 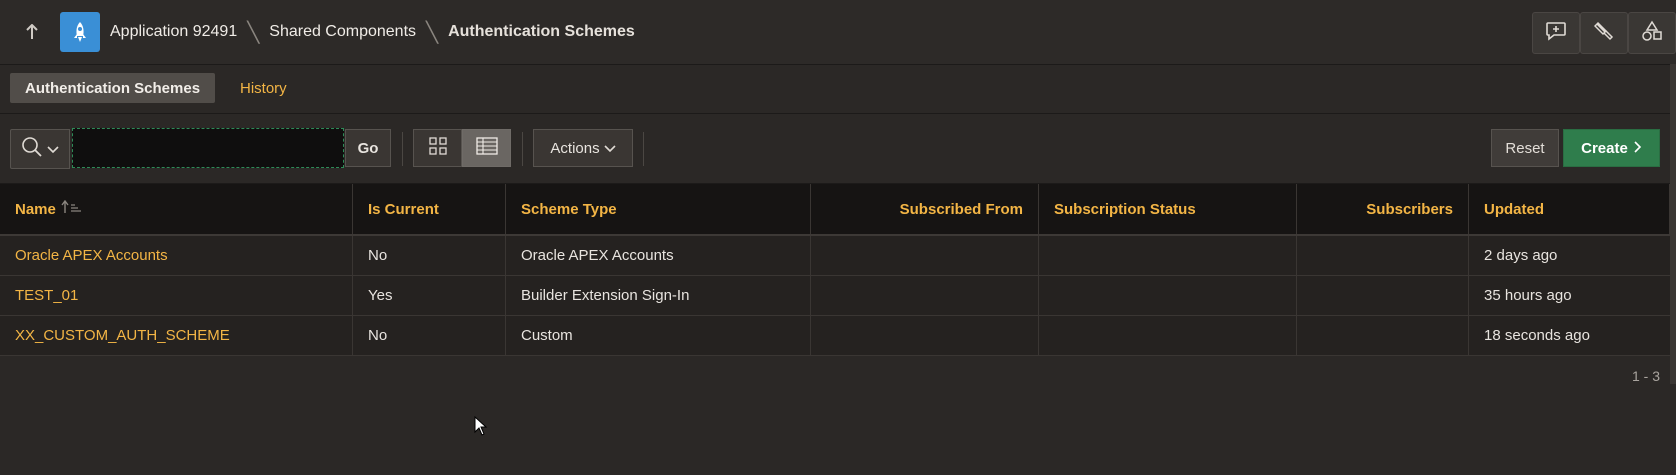 I want to click on create-label: Create, so click(x=1604, y=148).